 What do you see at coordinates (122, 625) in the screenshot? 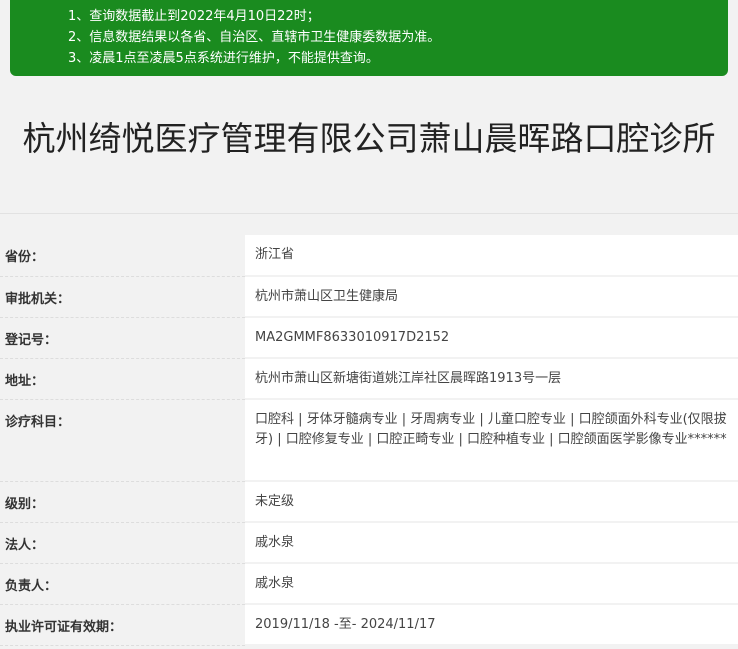
I see `row-label-license-validity: 执业许可证有效期：` at bounding box center [122, 625].